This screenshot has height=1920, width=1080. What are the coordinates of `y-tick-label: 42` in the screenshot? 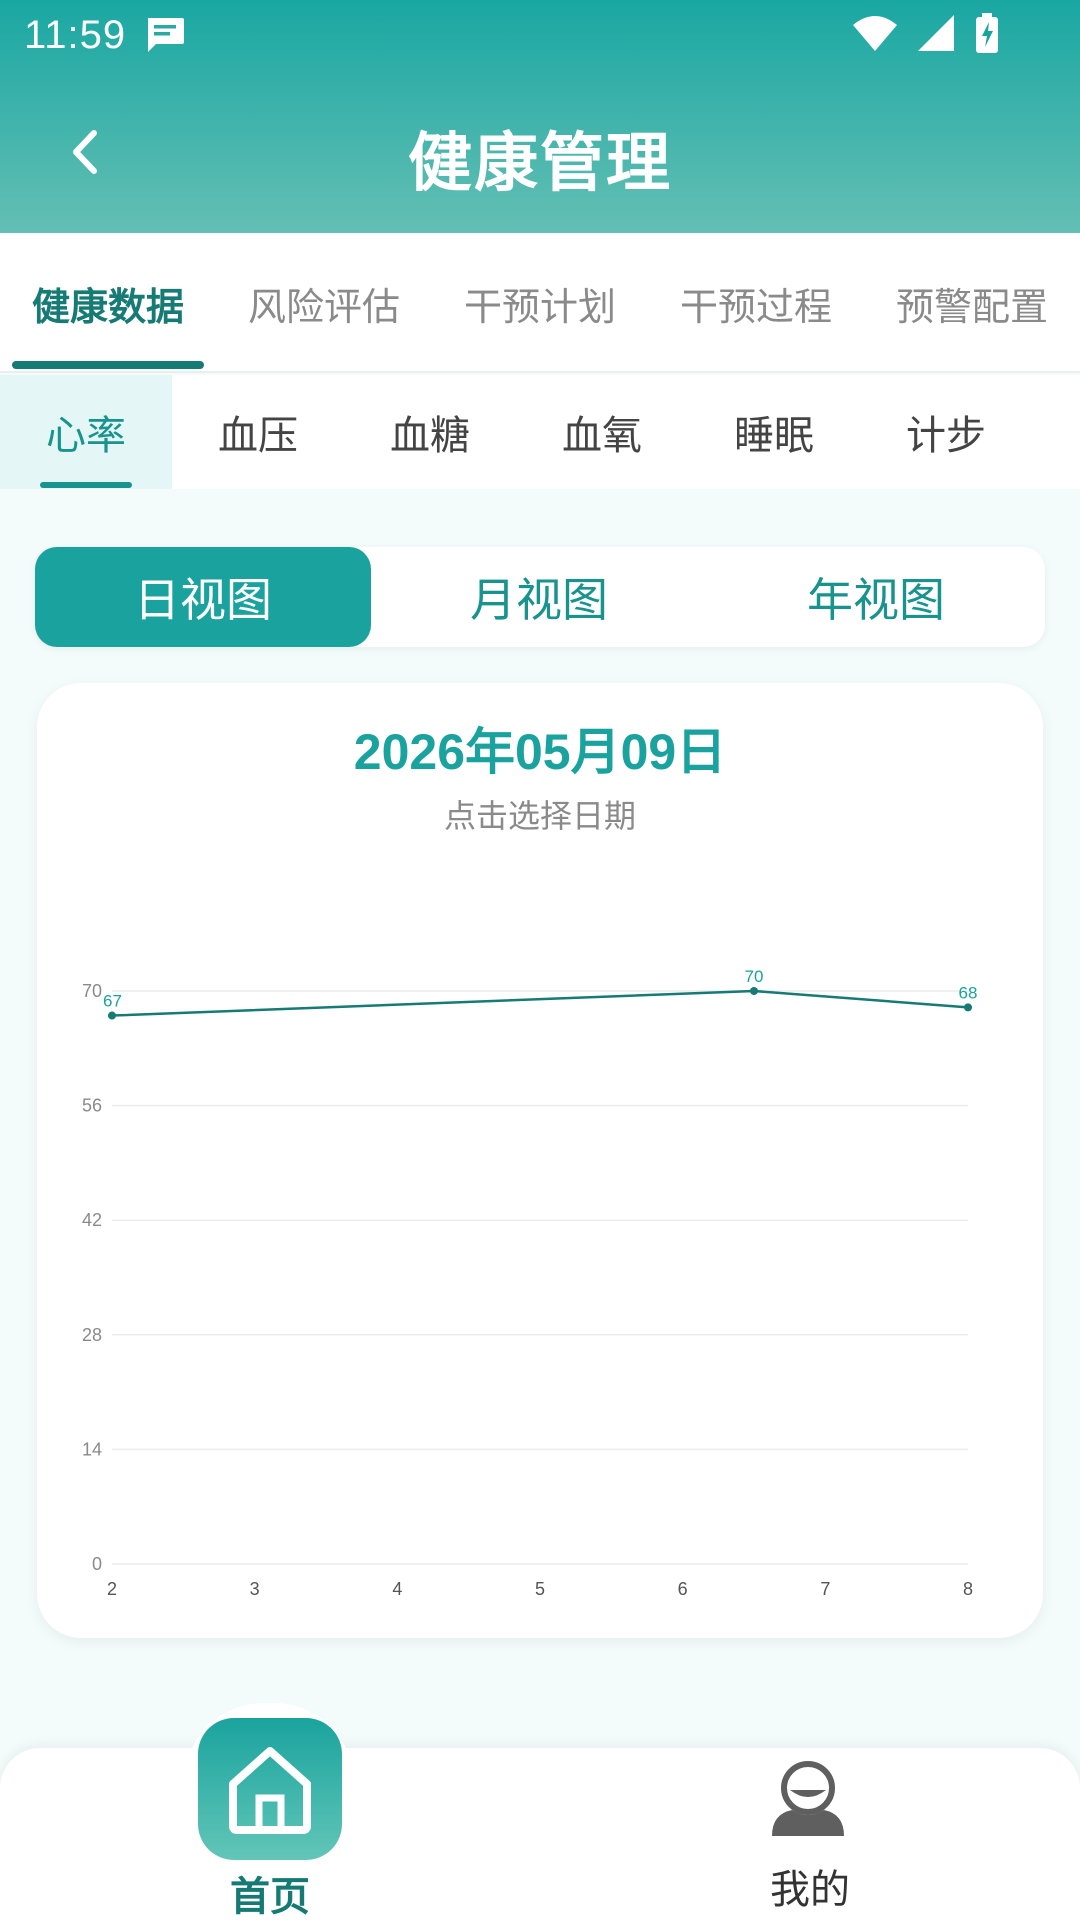 It's located at (92, 1220).